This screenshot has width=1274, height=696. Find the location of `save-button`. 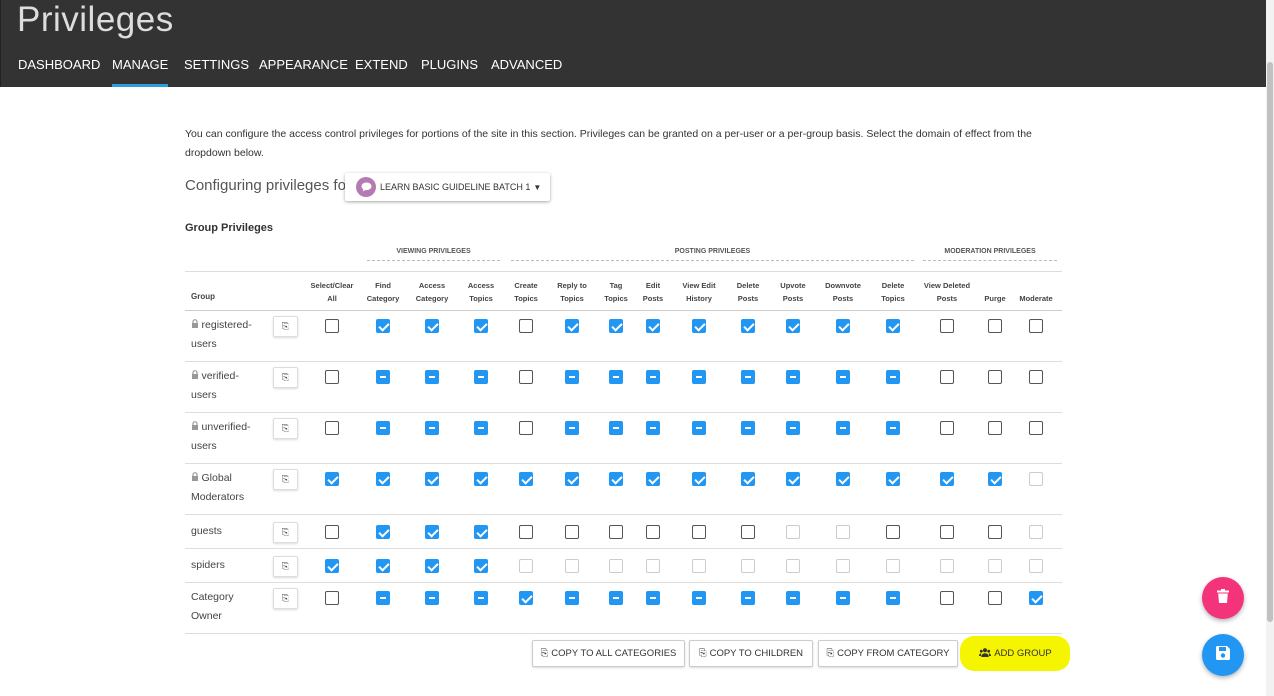

save-button is located at coordinates (1223, 655).